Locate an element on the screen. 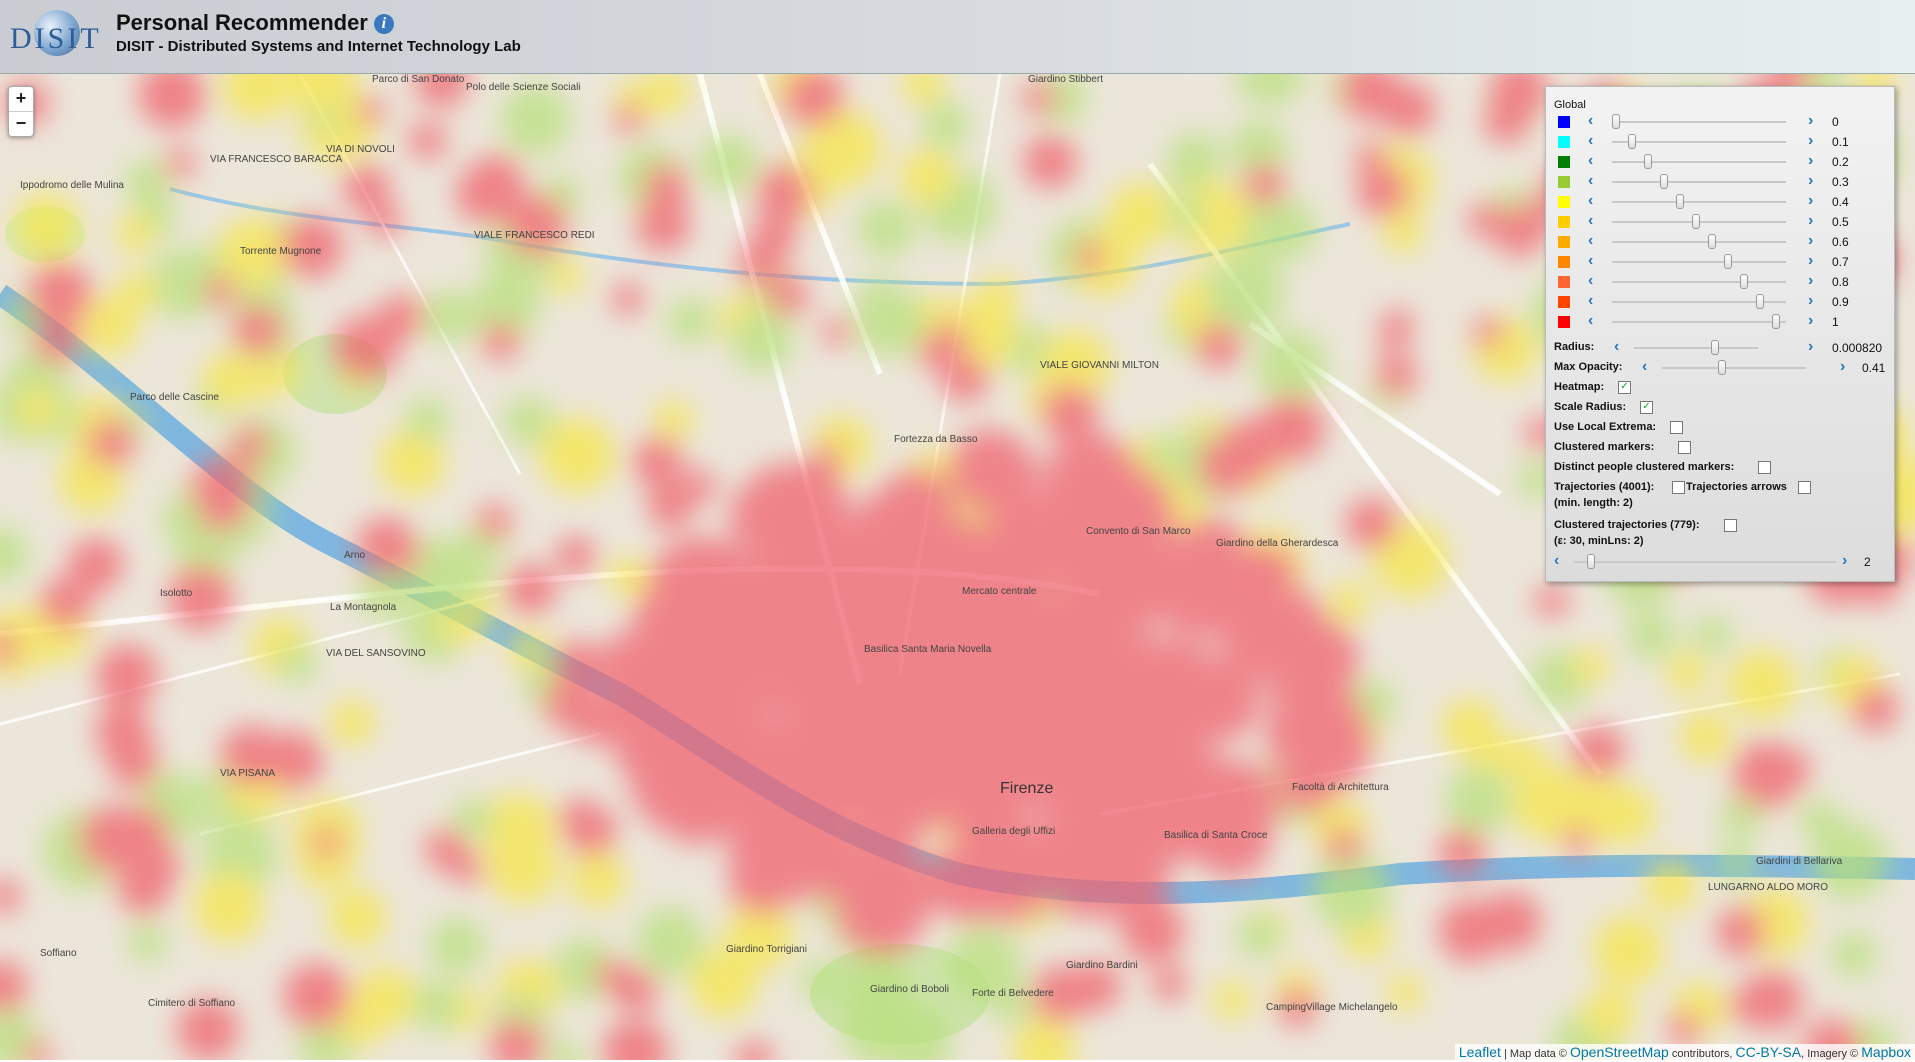 The image size is (1915, 1062). trajectories-checkbox is located at coordinates (1678, 487).